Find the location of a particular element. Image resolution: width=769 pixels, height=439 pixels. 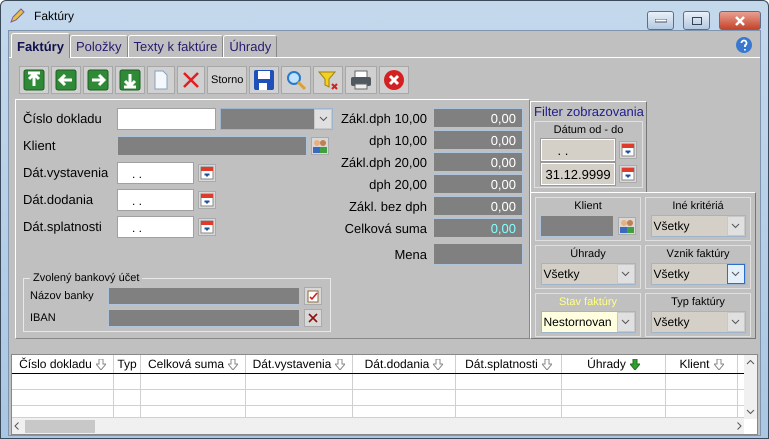

tab: Faktúry is located at coordinates (40, 45).